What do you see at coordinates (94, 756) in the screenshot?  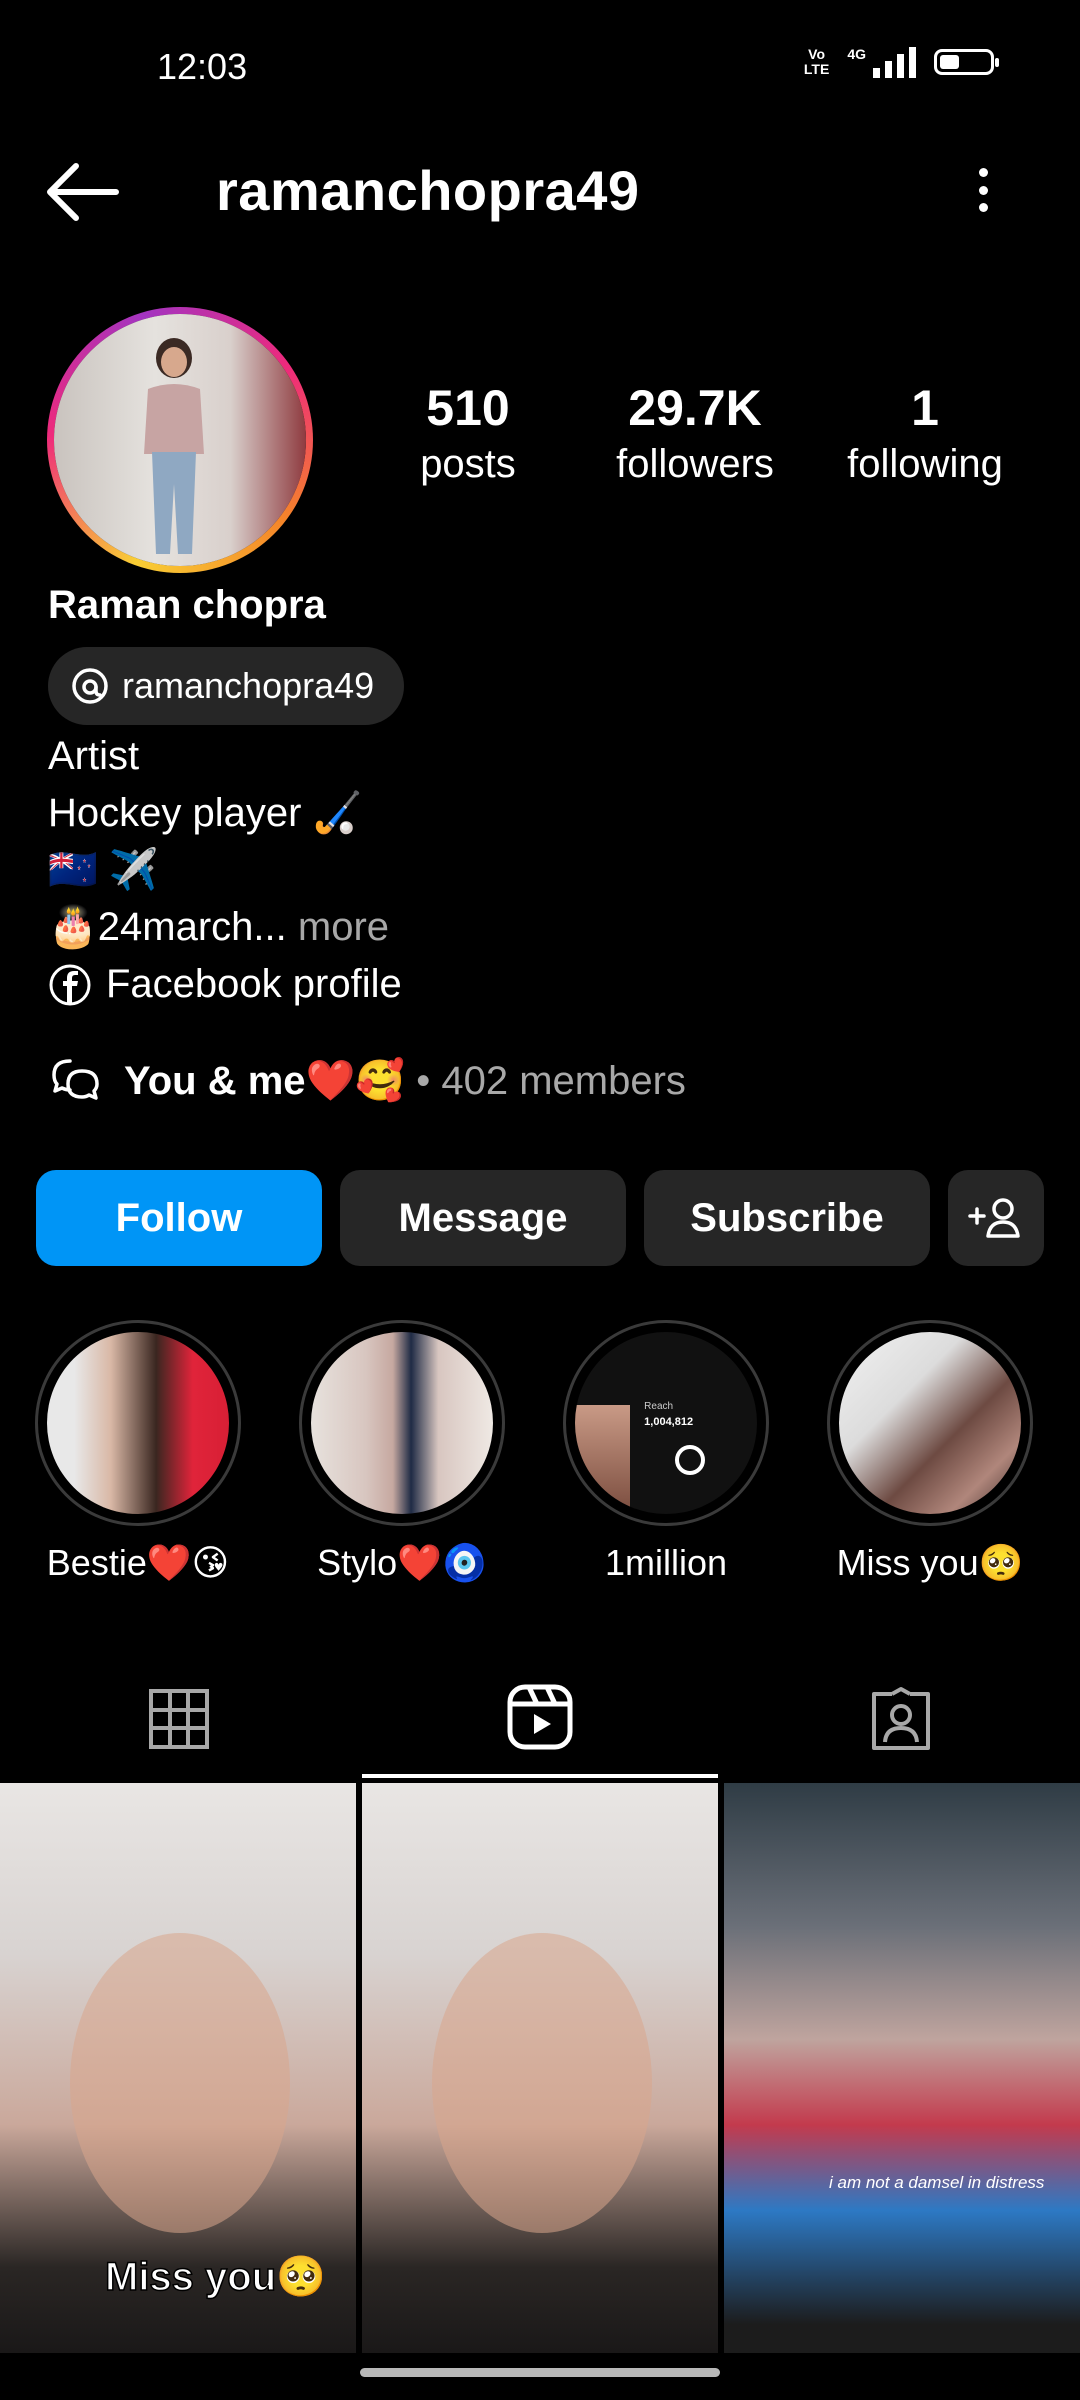 I see `bio-line: Artist` at bounding box center [94, 756].